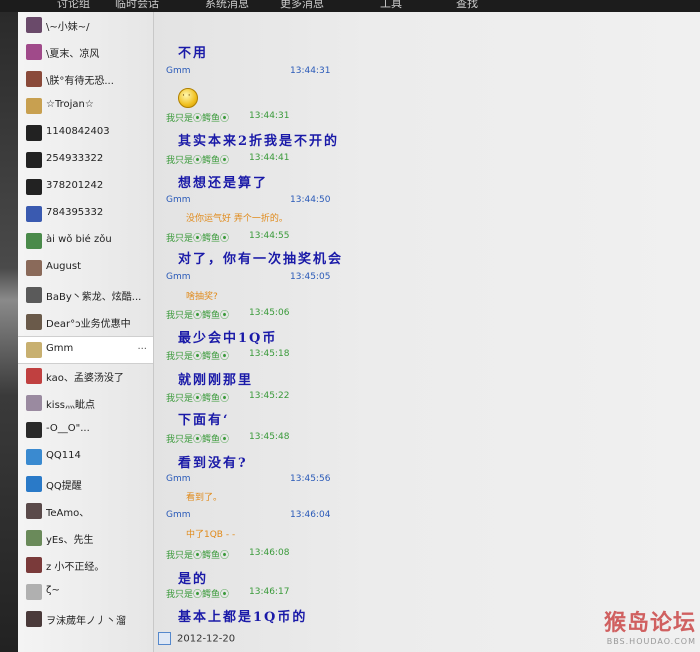 The image size is (700, 652). I want to click on watermark-logo-text: 猴岛论坛, so click(649, 623).